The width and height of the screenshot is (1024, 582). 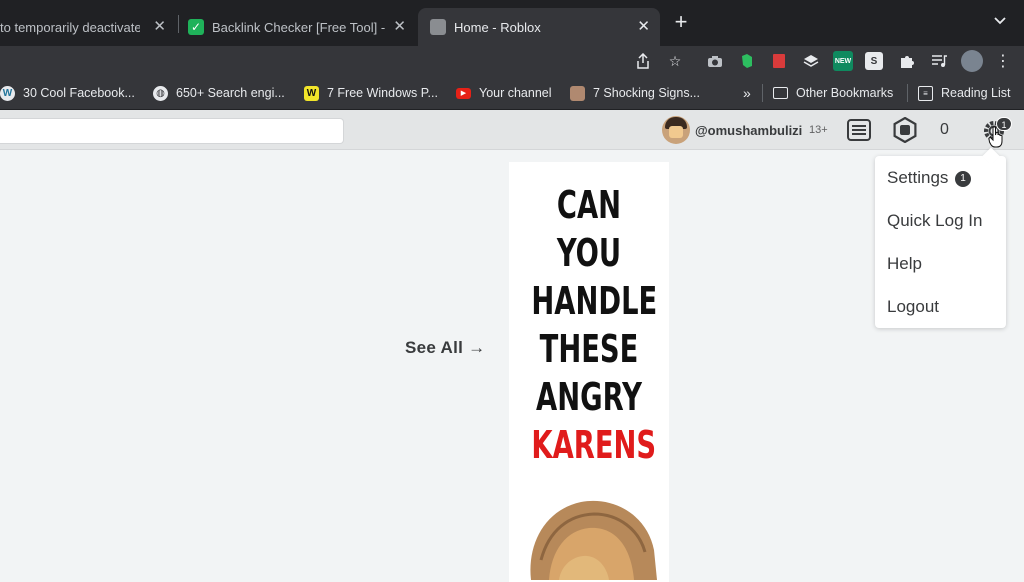 I want to click on more-options-icon: ⋮, so click(x=1003, y=61).